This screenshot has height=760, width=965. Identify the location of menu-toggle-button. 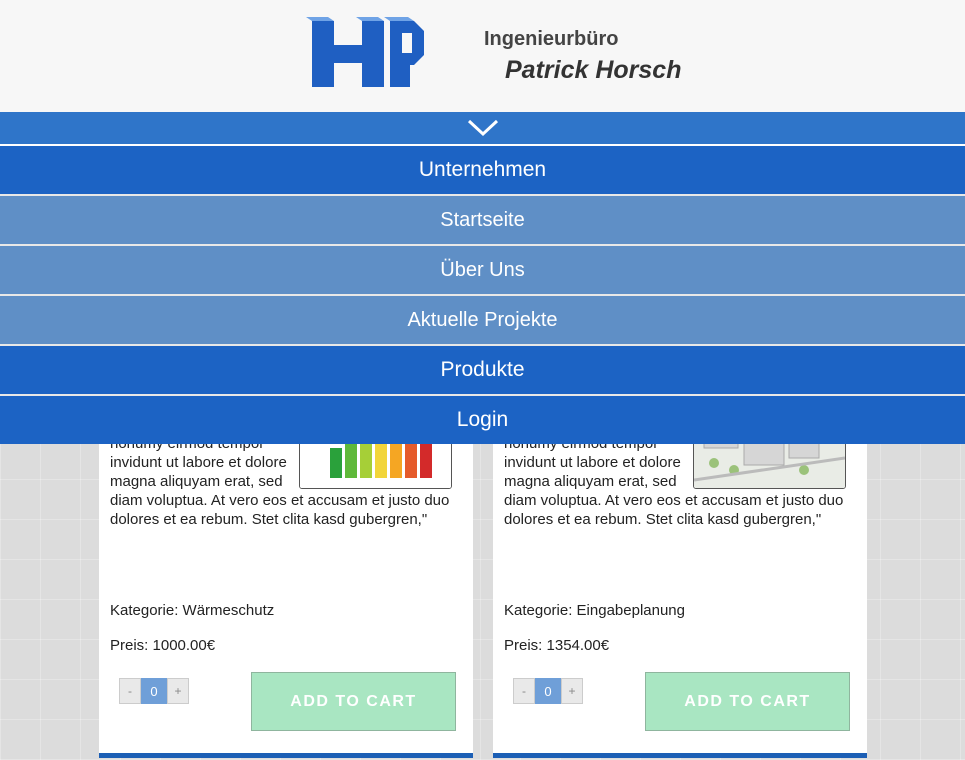
(482, 129).